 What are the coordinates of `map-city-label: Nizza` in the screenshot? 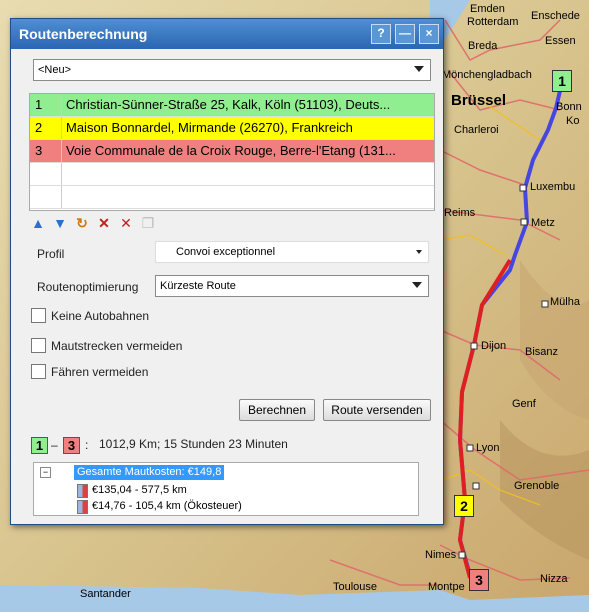 It's located at (554, 579).